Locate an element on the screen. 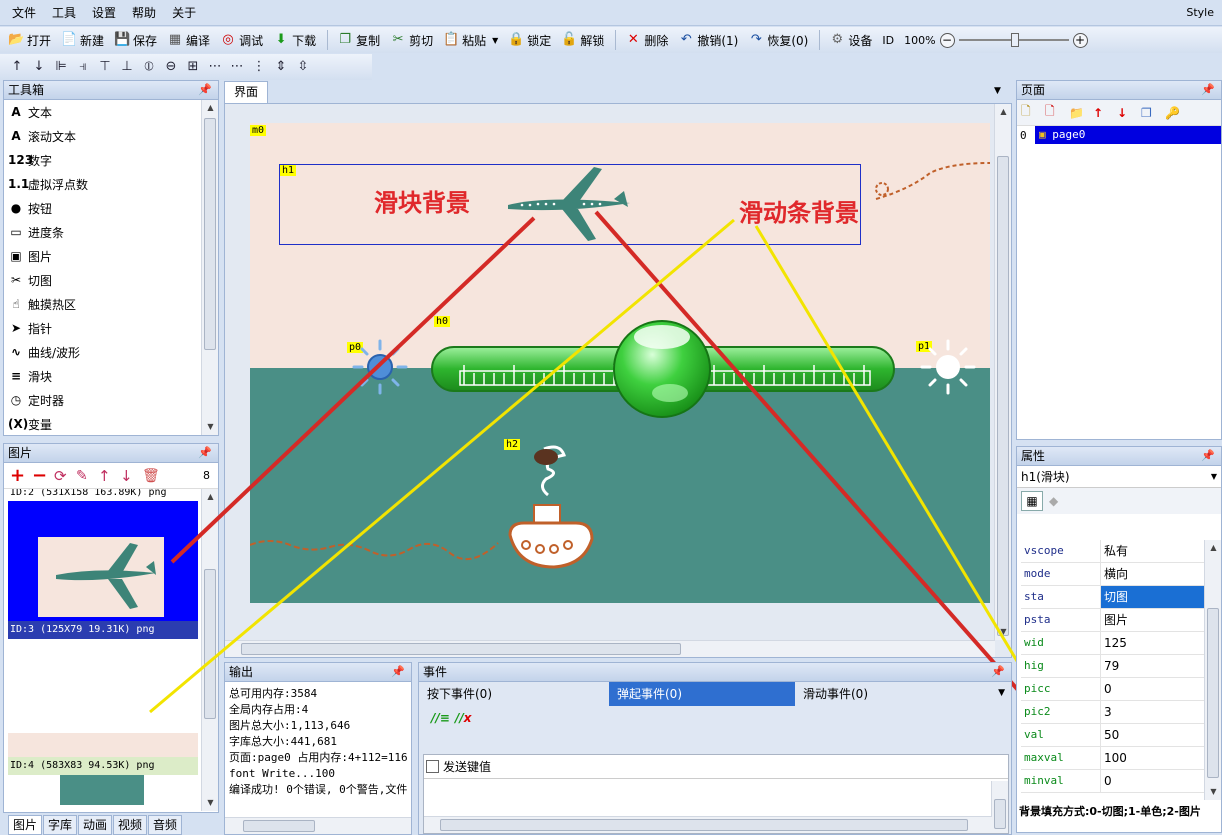  same-size-icon: ⊞ is located at coordinates (193, 67).